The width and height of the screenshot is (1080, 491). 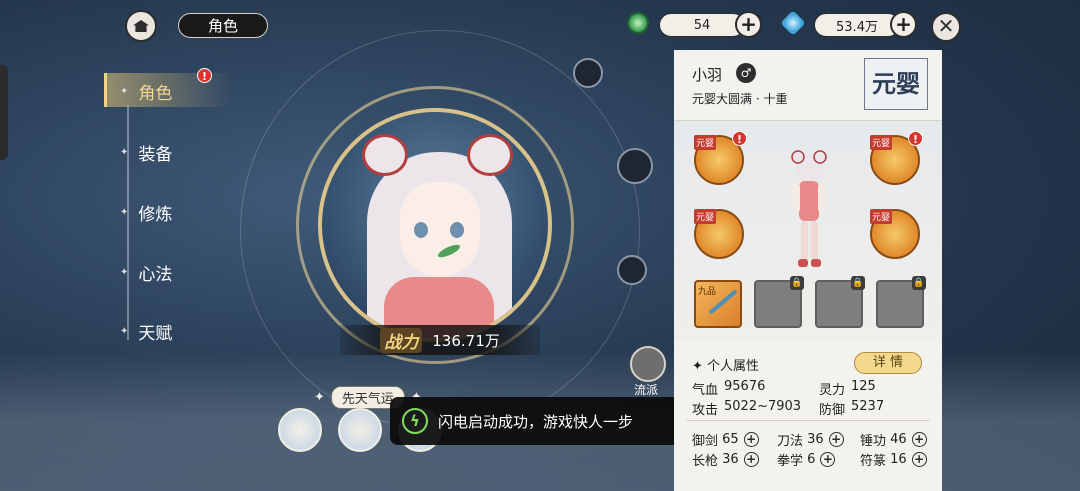 What do you see at coordinates (705, 461) in the screenshot?
I see `skill-label: 长枪` at bounding box center [705, 461].